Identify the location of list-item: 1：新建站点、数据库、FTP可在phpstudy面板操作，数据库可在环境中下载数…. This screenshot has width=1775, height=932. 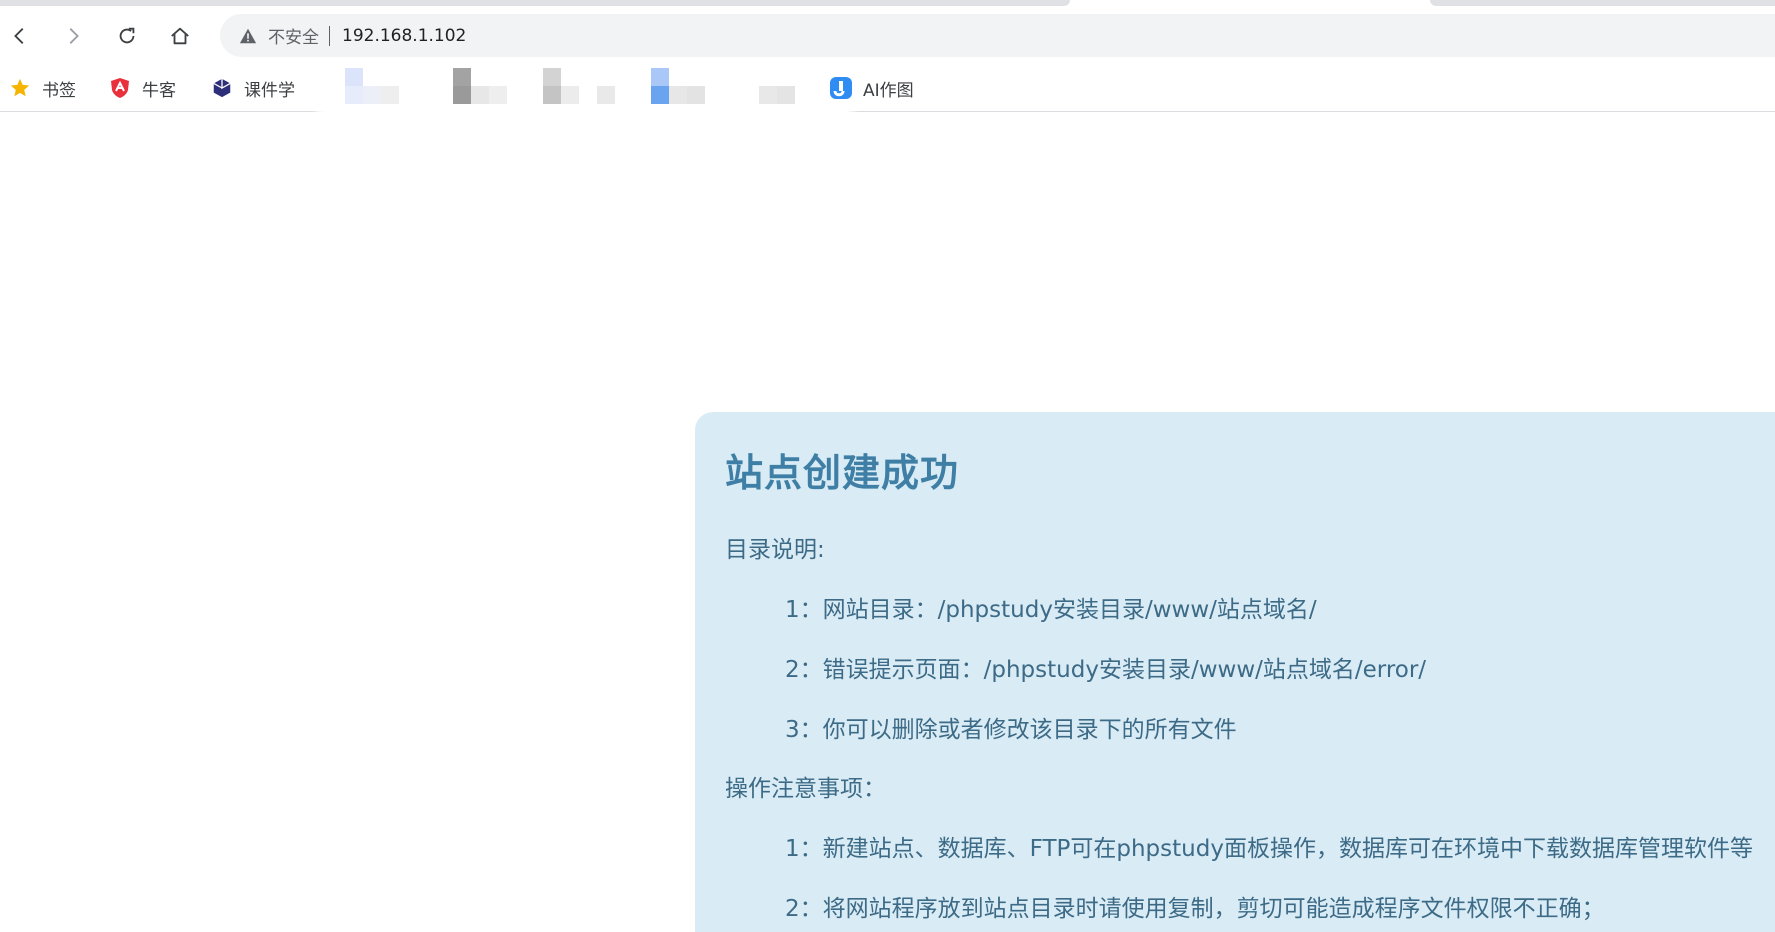
(1269, 849).